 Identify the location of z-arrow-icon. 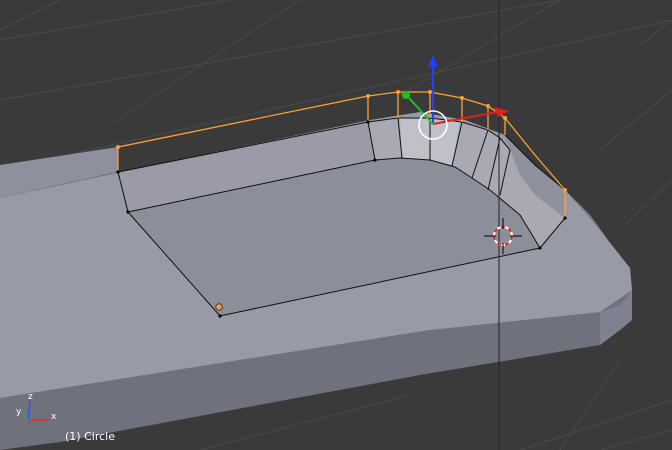
(433, 61).